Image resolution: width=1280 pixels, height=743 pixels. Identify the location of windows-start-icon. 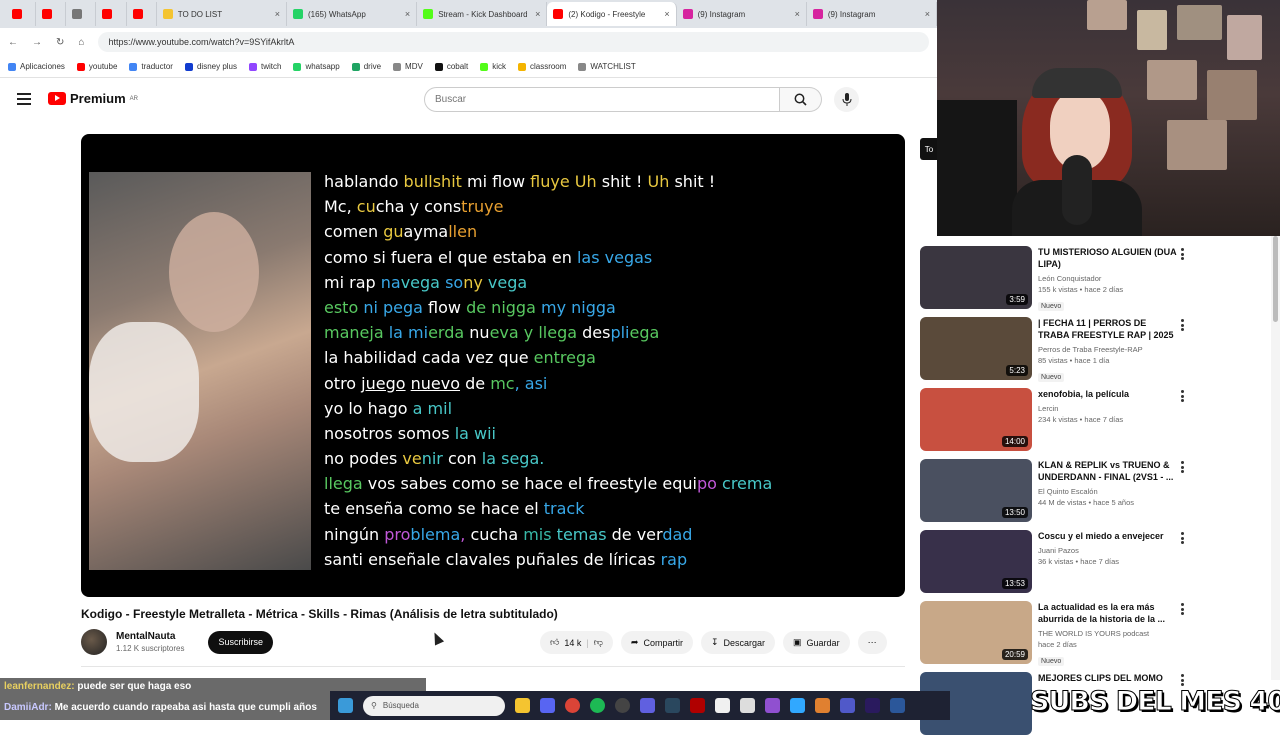
(345, 705).